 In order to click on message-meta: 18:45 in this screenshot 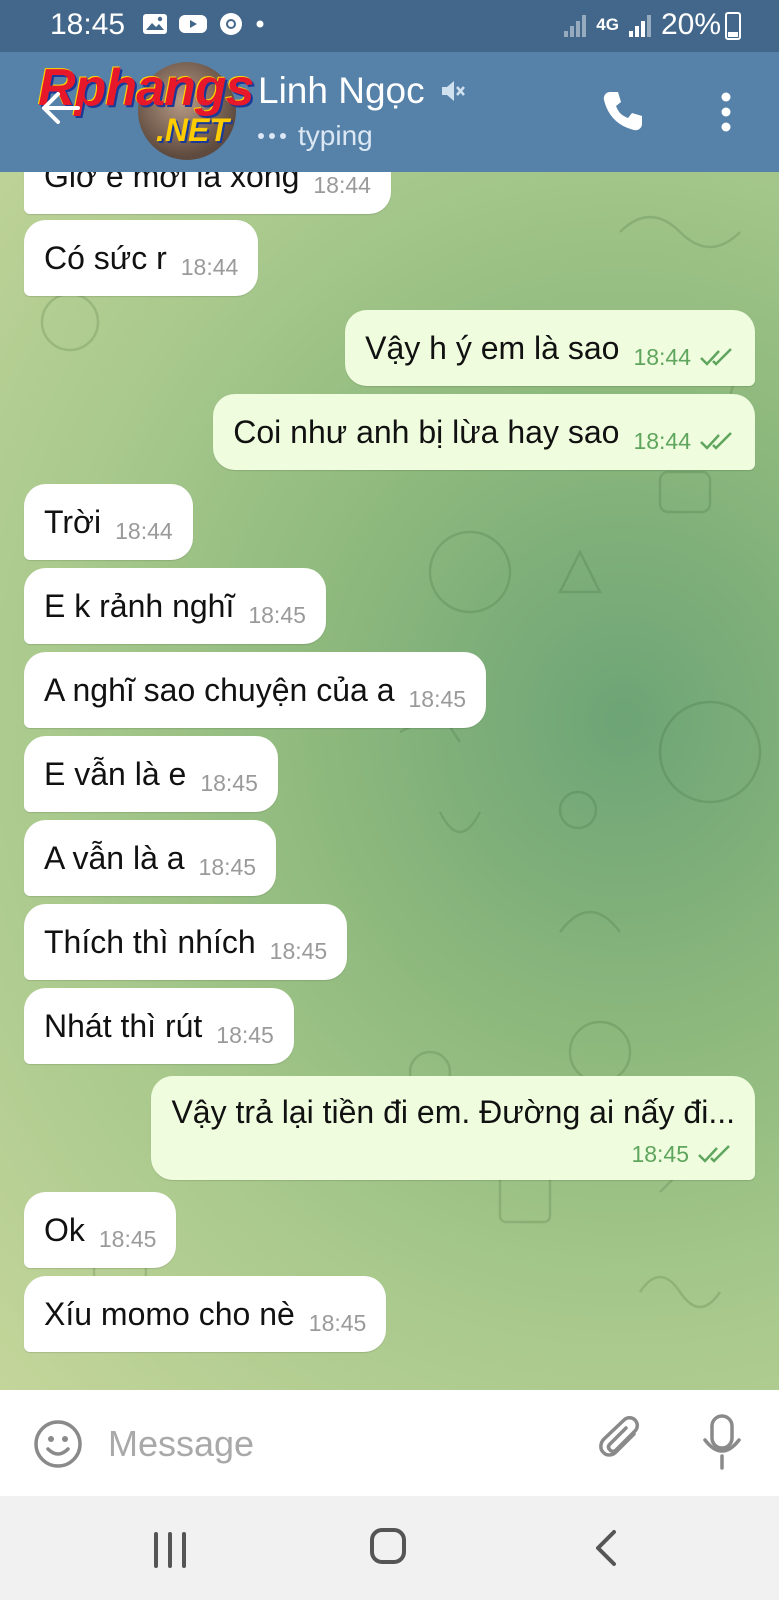, I will do `click(682, 1151)`.